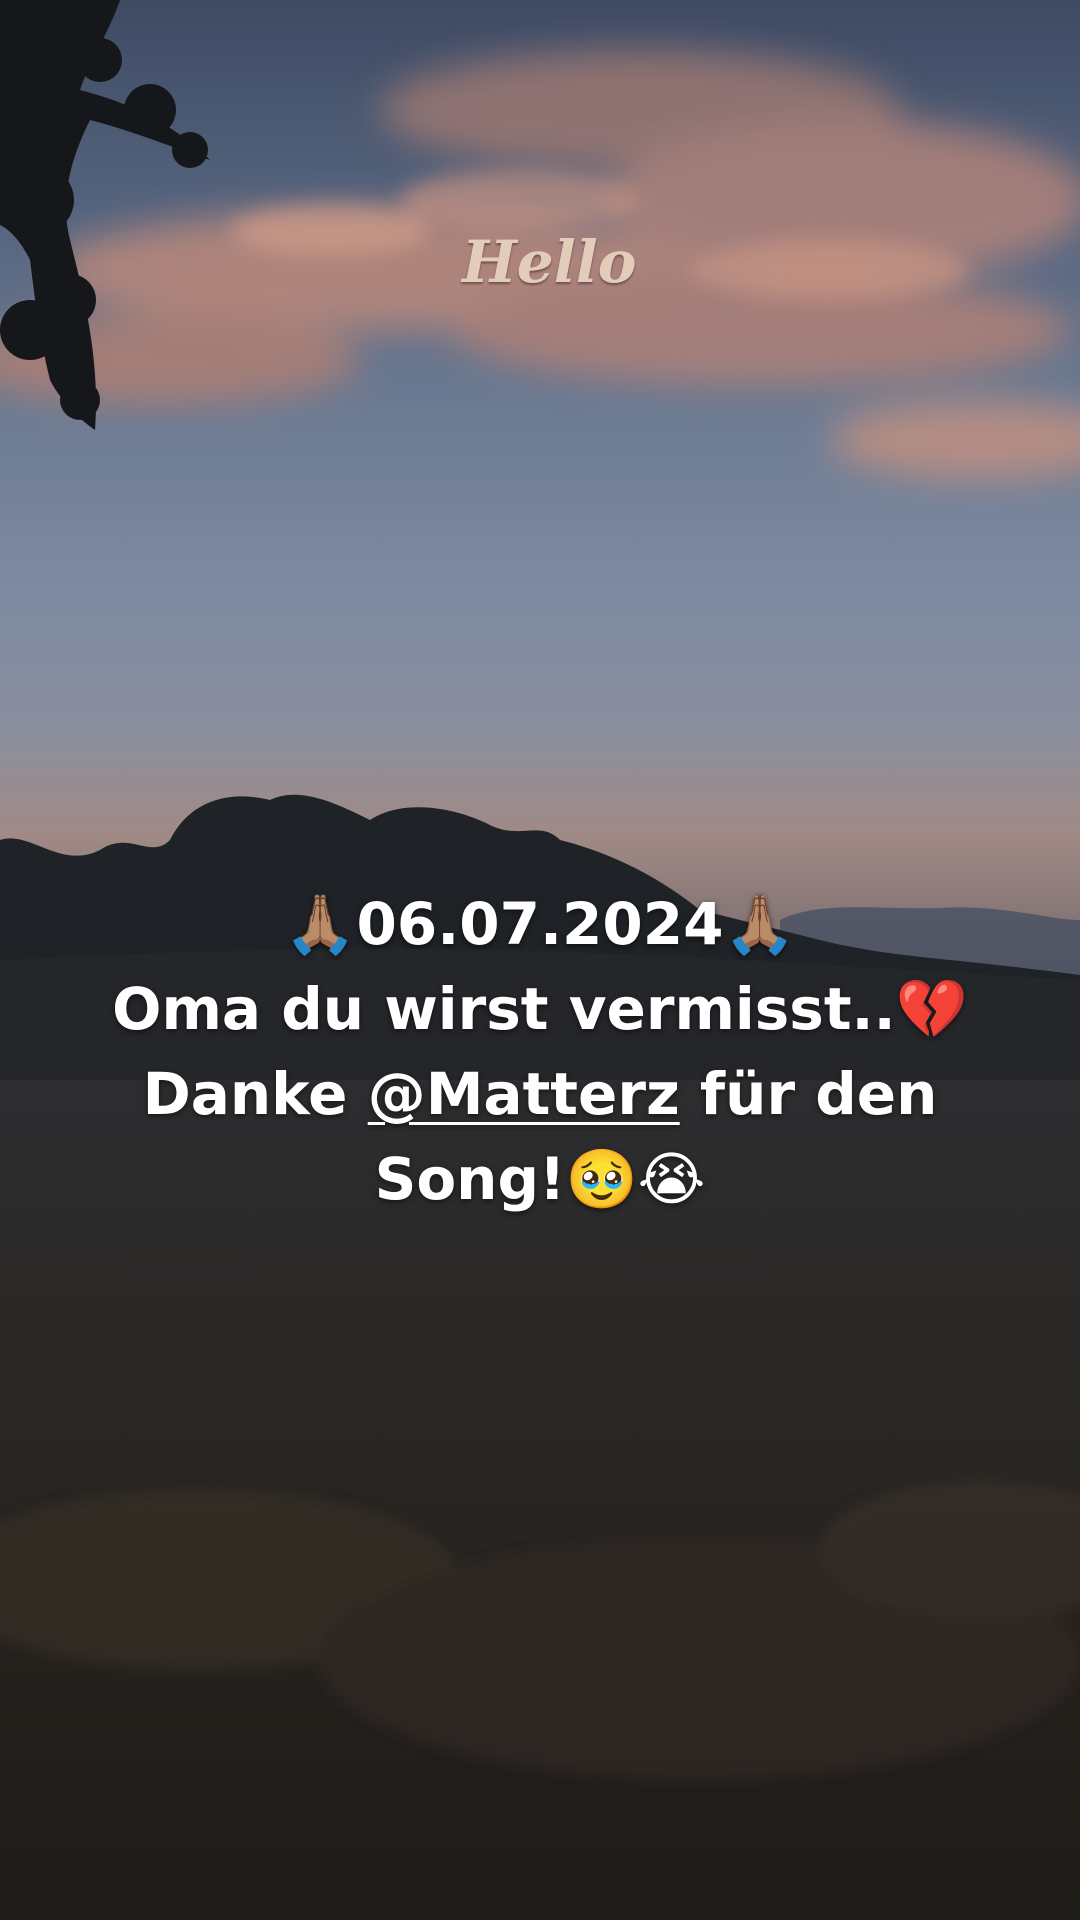 The height and width of the screenshot is (1920, 1080). Describe the element at coordinates (540, 1009) in the screenshot. I see `caption-line-message: Oma du wirst vermisst..💔` at that location.